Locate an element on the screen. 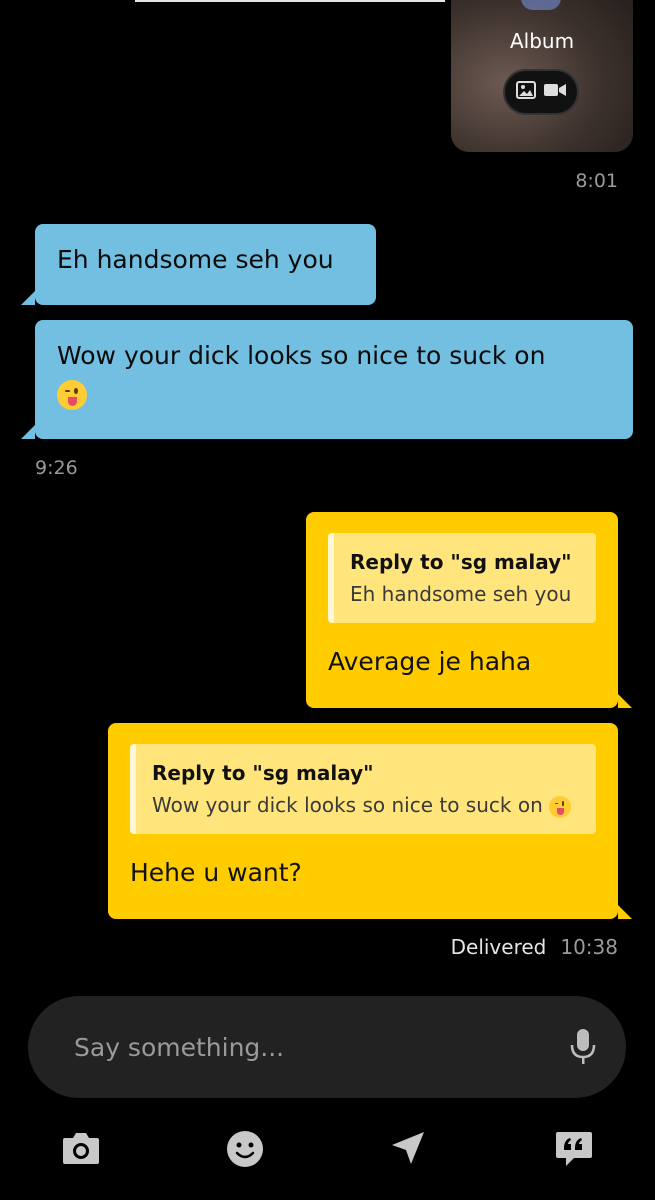 The height and width of the screenshot is (1200, 655). reply-quote-text-row: Wow your dick looks so nice to suck on is located at coordinates (365, 805).